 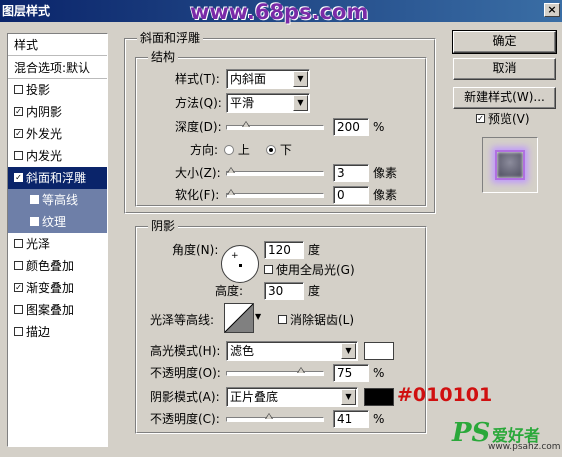 I want to click on style-item-label: 等高线, so click(x=60, y=200).